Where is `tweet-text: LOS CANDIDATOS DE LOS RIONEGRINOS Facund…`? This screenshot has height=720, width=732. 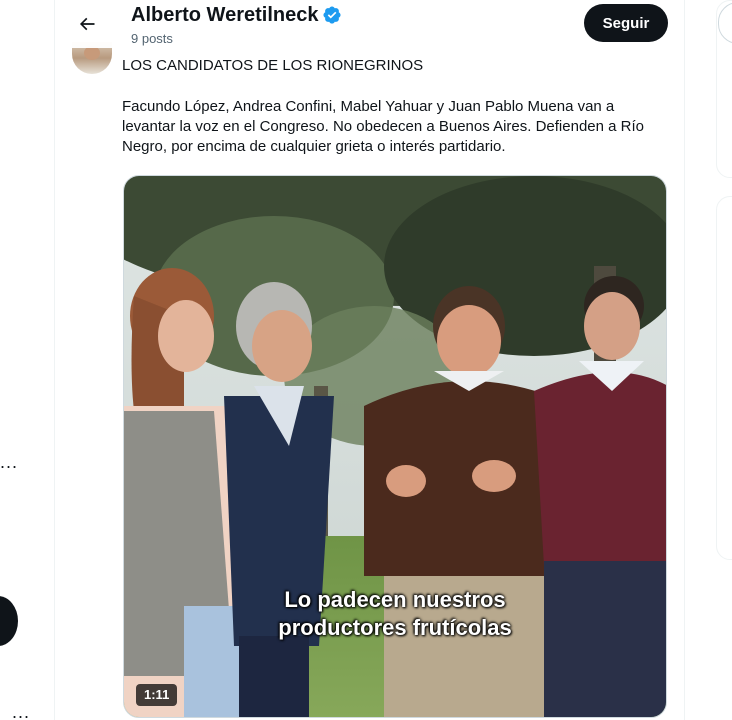 tweet-text: LOS CANDIDATOS DE LOS RIONEGRINOS Facund… is located at coordinates (396, 106).